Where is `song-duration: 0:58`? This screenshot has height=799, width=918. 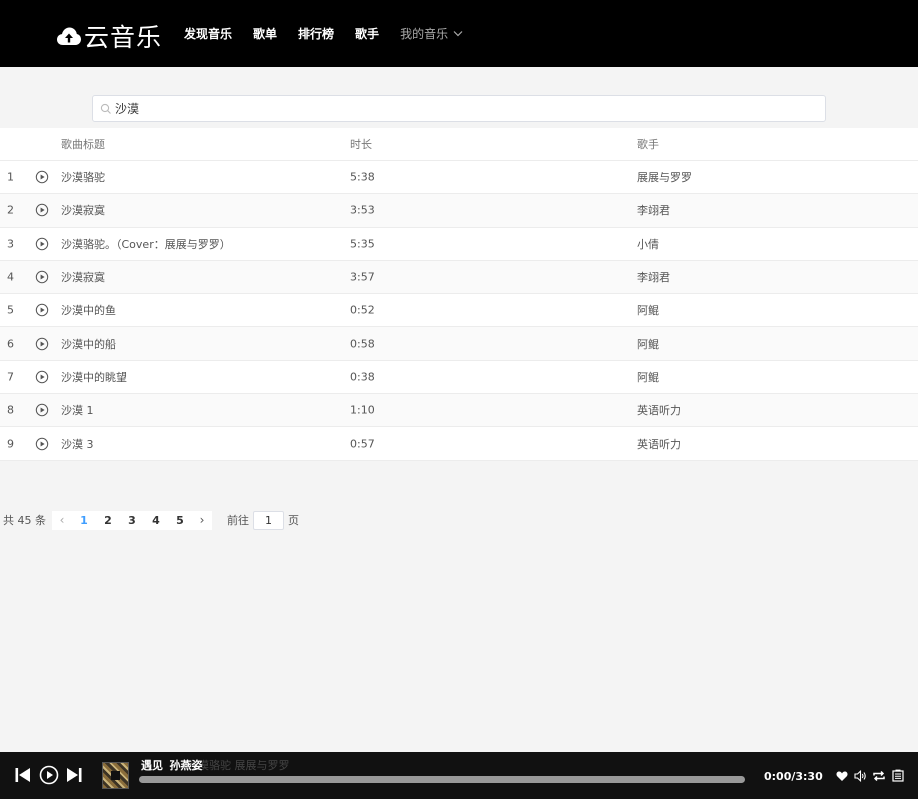
song-duration: 0:58 is located at coordinates (362, 344).